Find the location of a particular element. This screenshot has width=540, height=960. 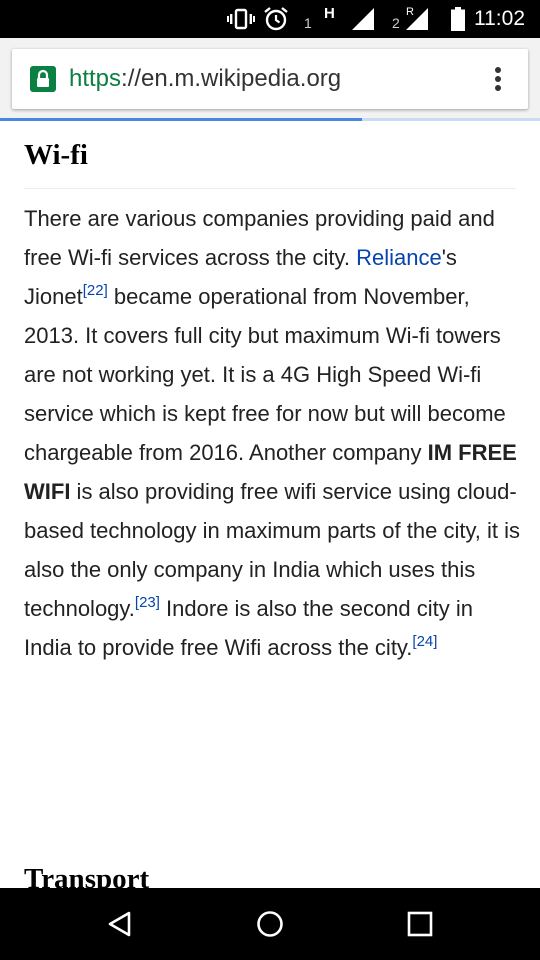

reference-link-22: [22] is located at coordinates (95, 290).